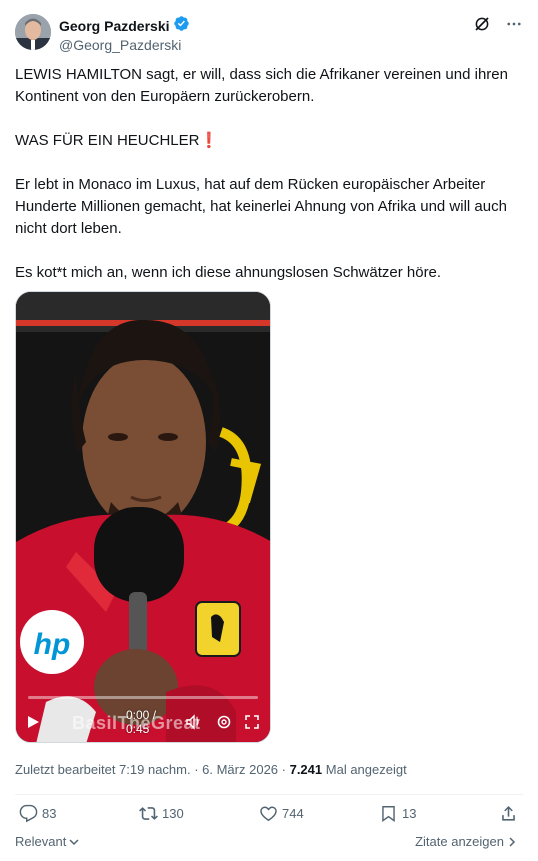  Describe the element at coordinates (28, 813) in the screenshot. I see `reply-icon` at that location.